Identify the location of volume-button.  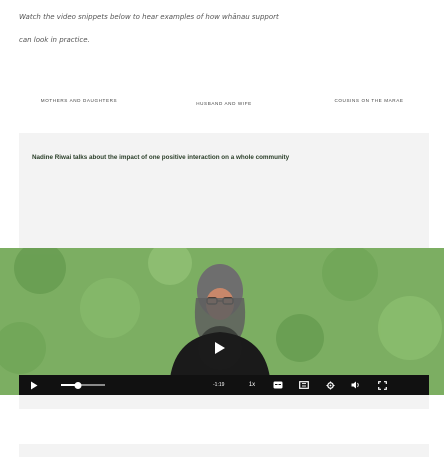
(356, 385).